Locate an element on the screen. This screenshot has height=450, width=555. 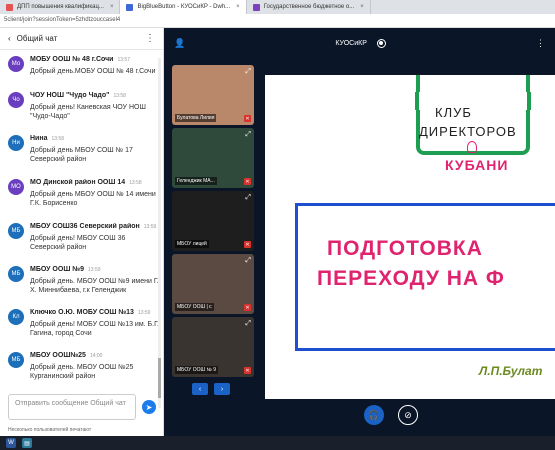
meeting-topbar: 👤 КУОСиКР ⋮ is located at coordinates (359, 43).